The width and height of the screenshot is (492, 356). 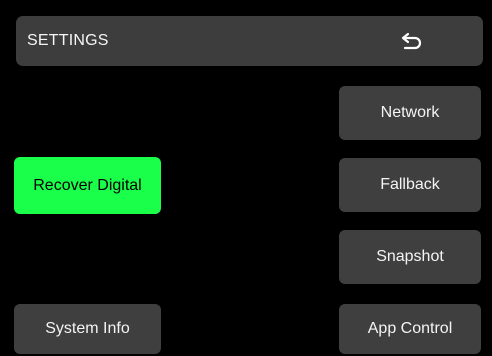 I want to click on undo-arrow-icon, so click(x=412, y=41).